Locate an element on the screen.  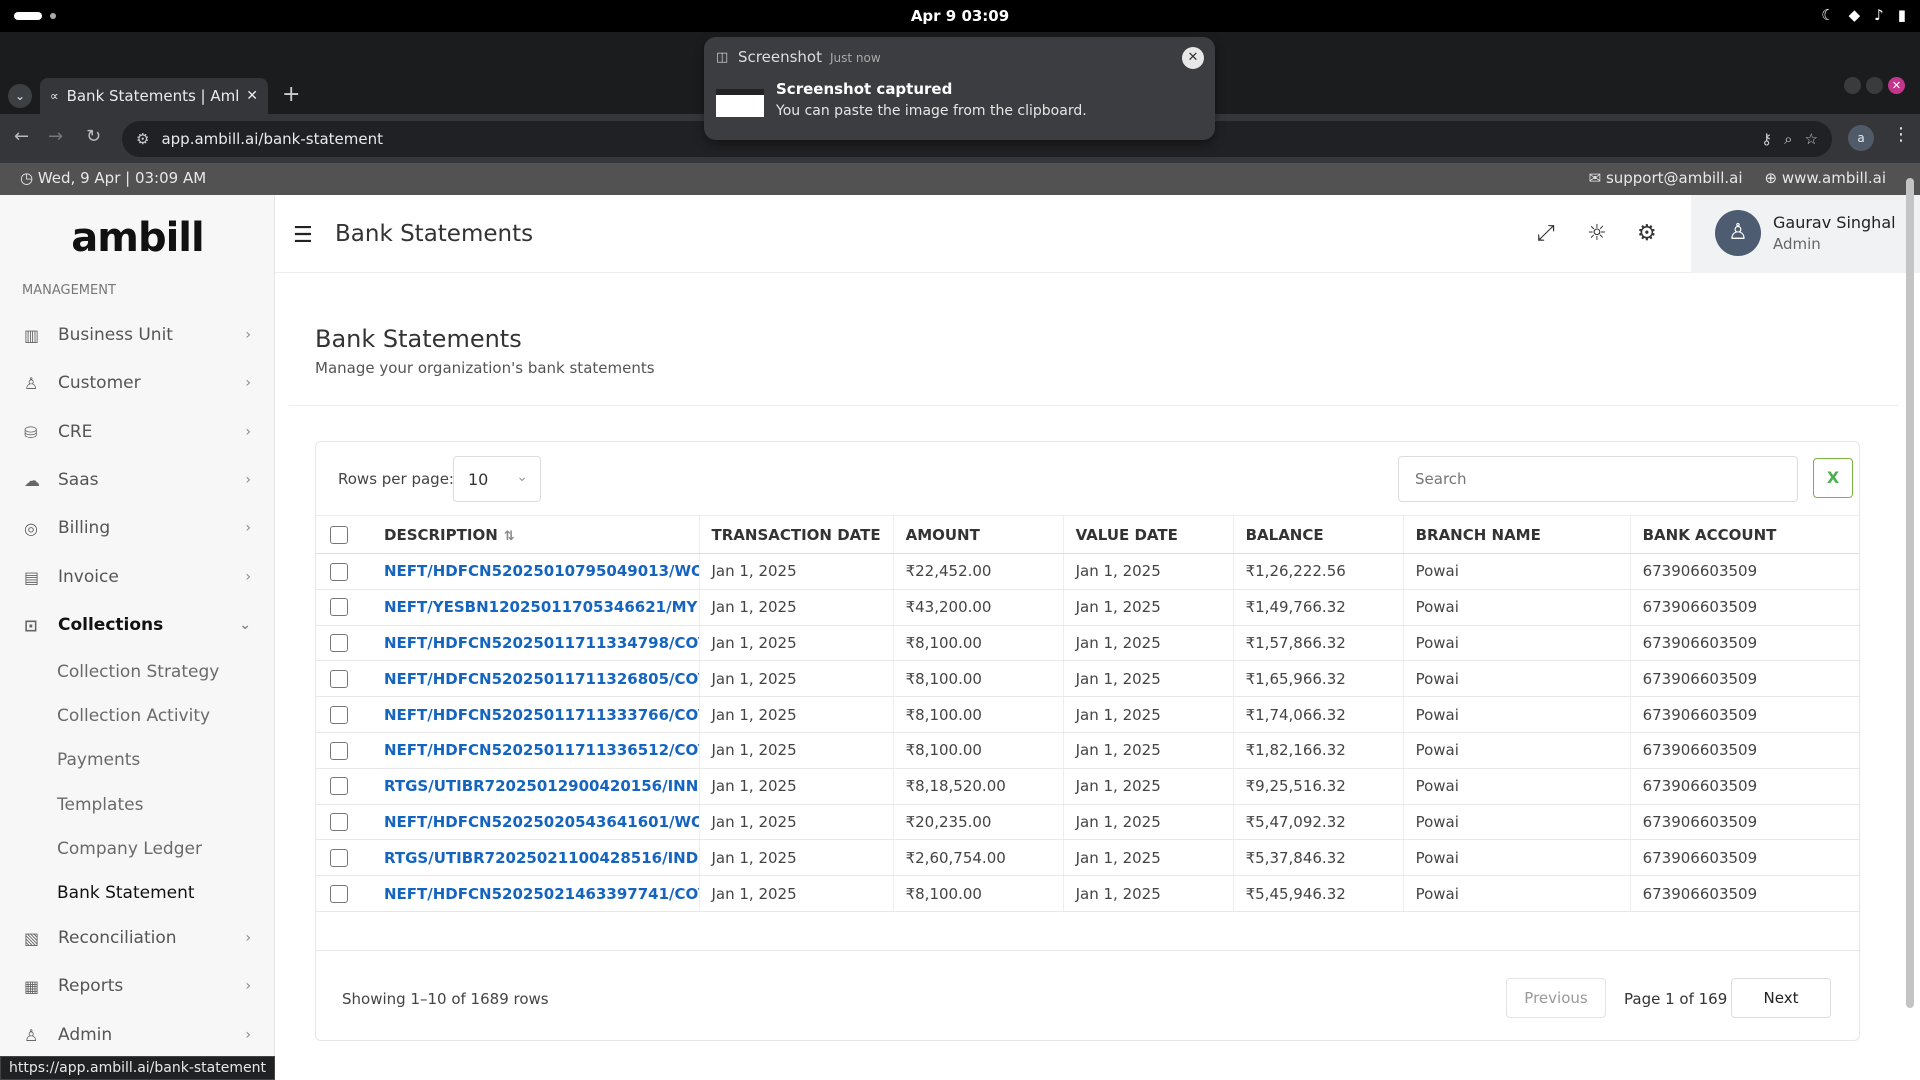
sidebar-item-collections: ⊡ Collections ⌄ is located at coordinates (137, 625).